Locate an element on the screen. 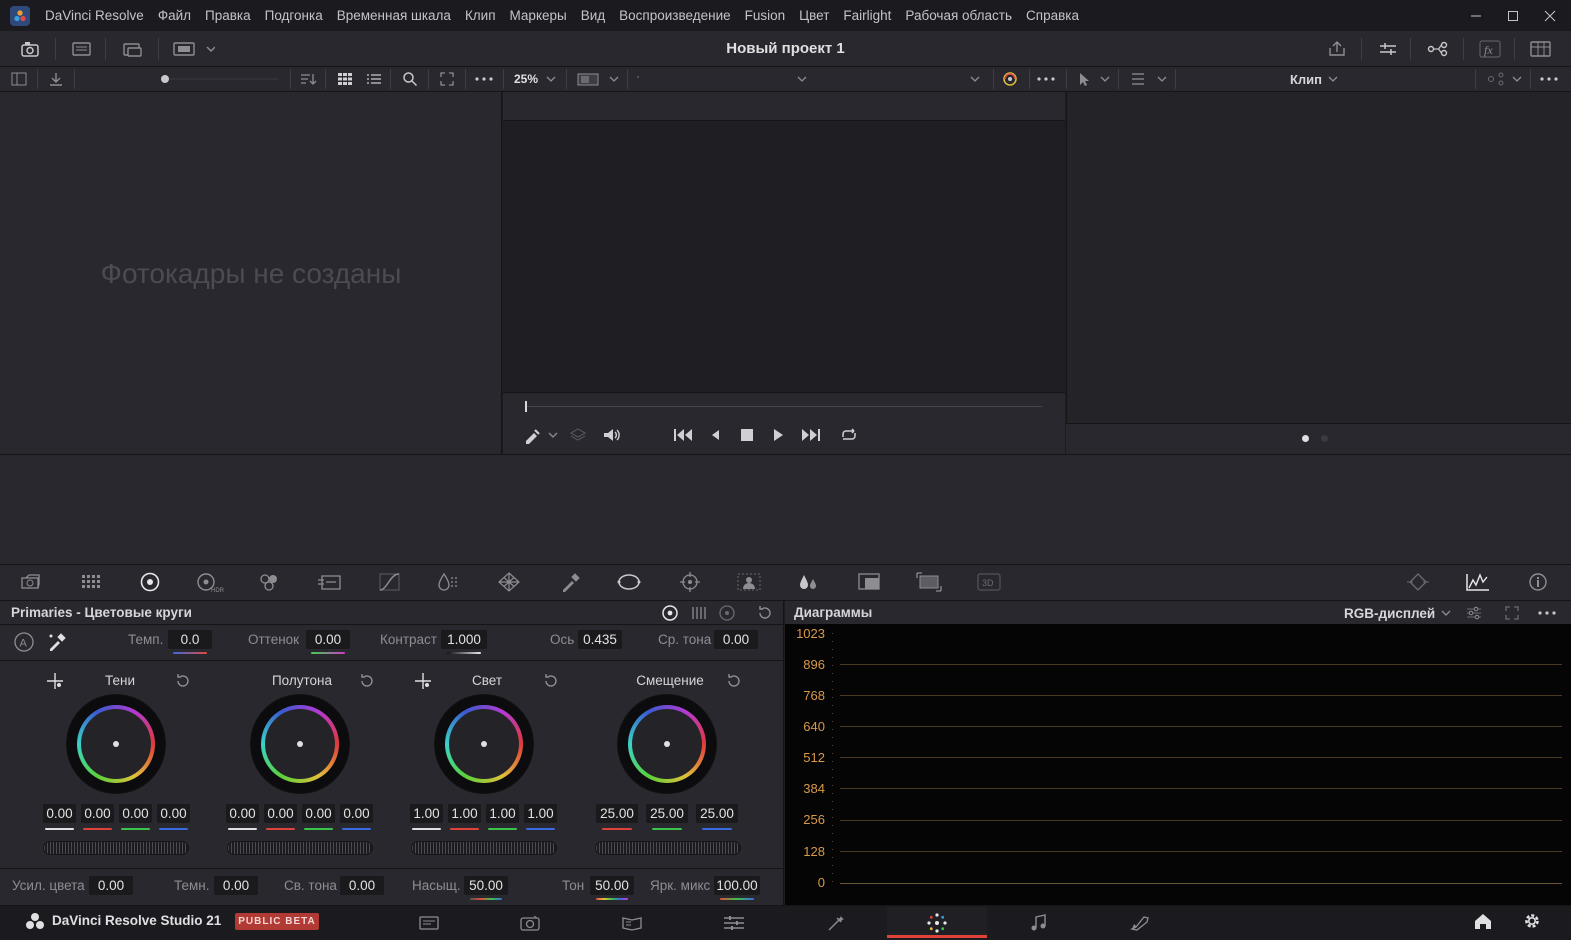 The width and height of the screenshot is (1571, 940). curves-icon is located at coordinates (390, 582).